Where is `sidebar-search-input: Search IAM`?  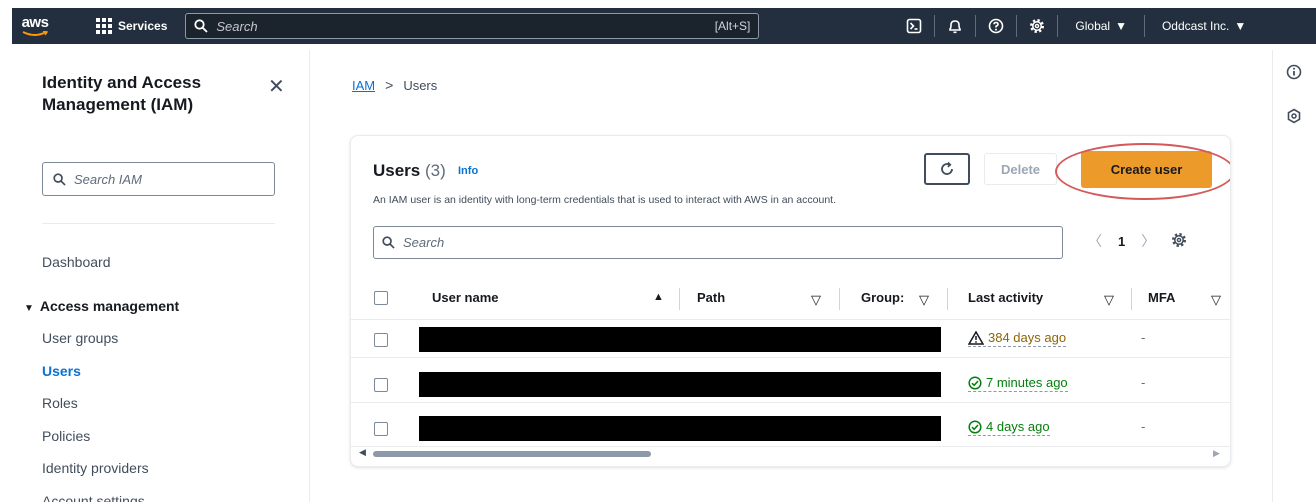
sidebar-search-input: Search IAM is located at coordinates (158, 179).